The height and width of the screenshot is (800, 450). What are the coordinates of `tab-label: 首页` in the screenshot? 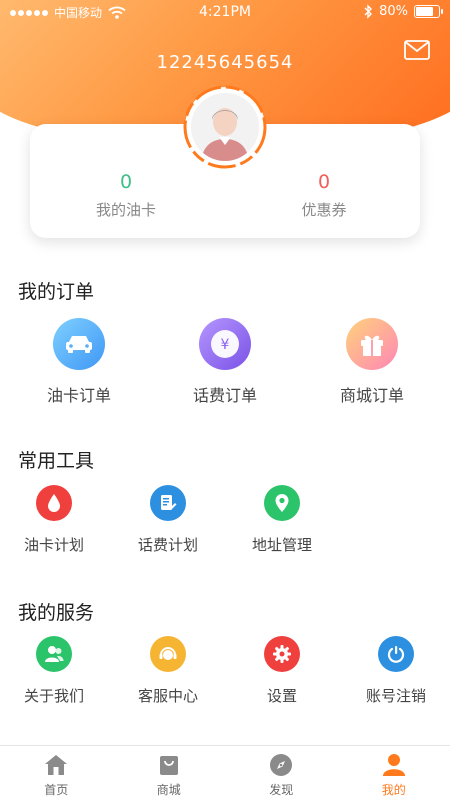 It's located at (56, 790).